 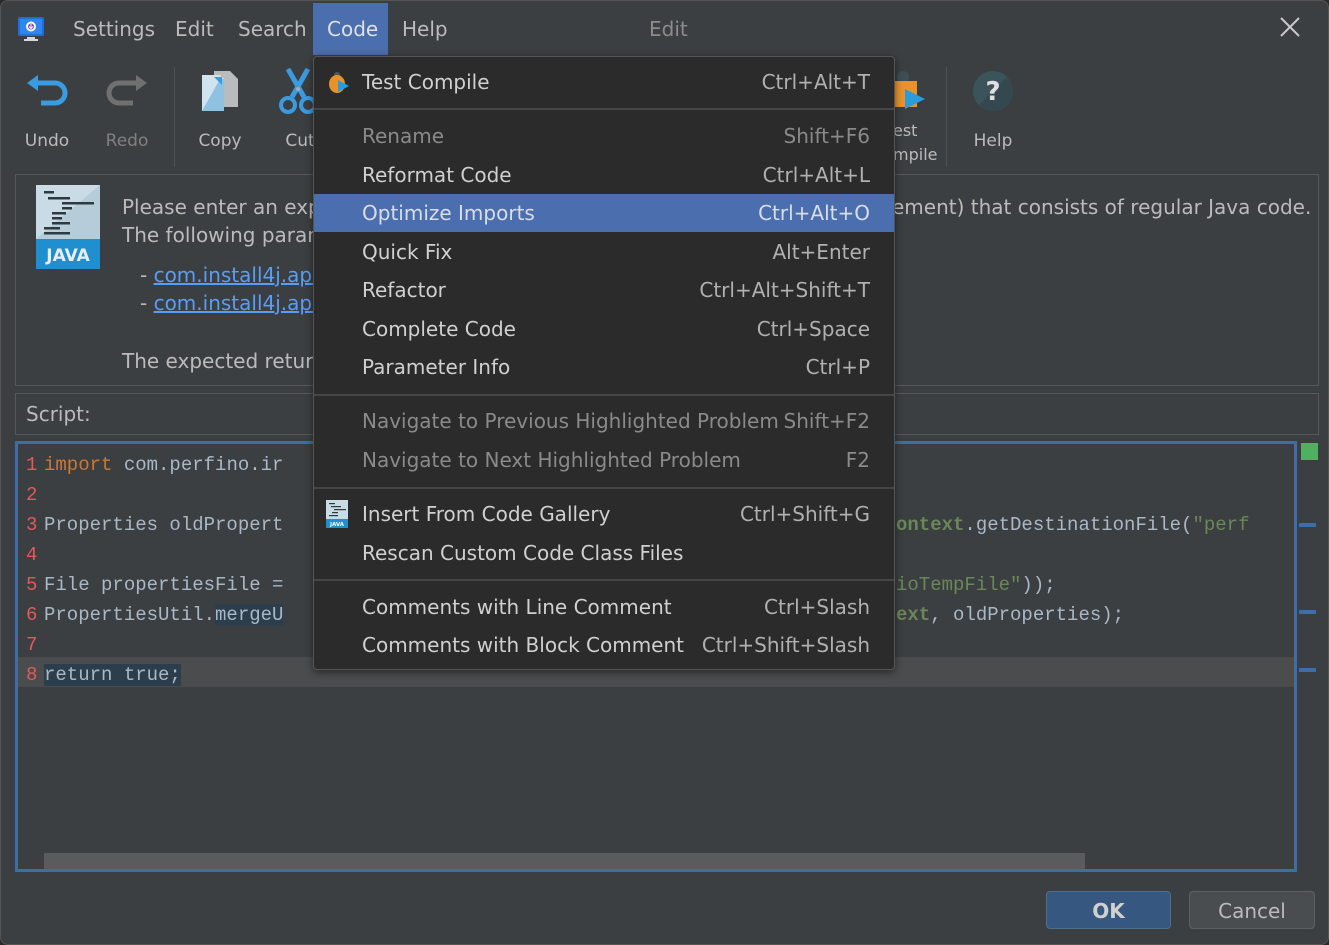 What do you see at coordinates (1290, 27) in the screenshot?
I see `close-icon` at bounding box center [1290, 27].